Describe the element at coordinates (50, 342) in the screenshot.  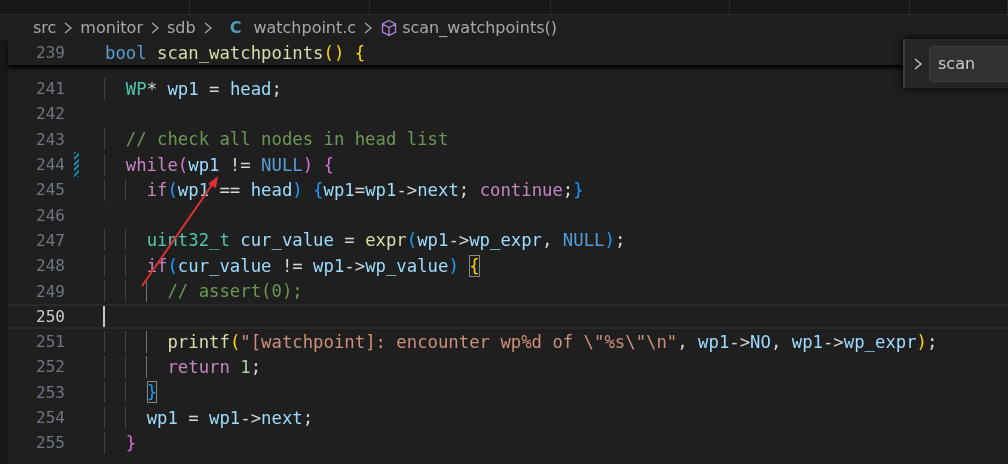
I see `line-number: 251` at that location.